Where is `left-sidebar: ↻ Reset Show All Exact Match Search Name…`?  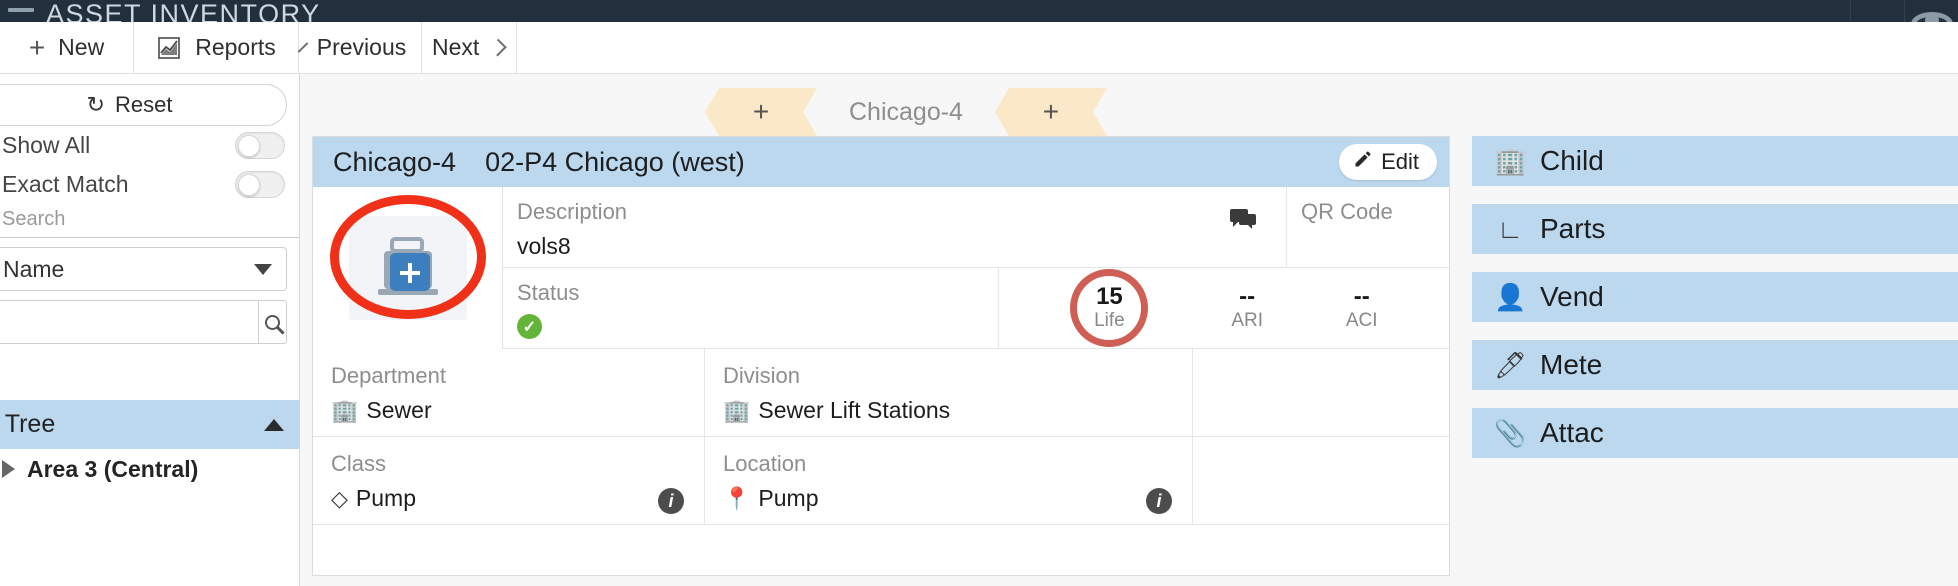 left-sidebar: ↻ Reset Show All Exact Match Search Name… is located at coordinates (150, 330).